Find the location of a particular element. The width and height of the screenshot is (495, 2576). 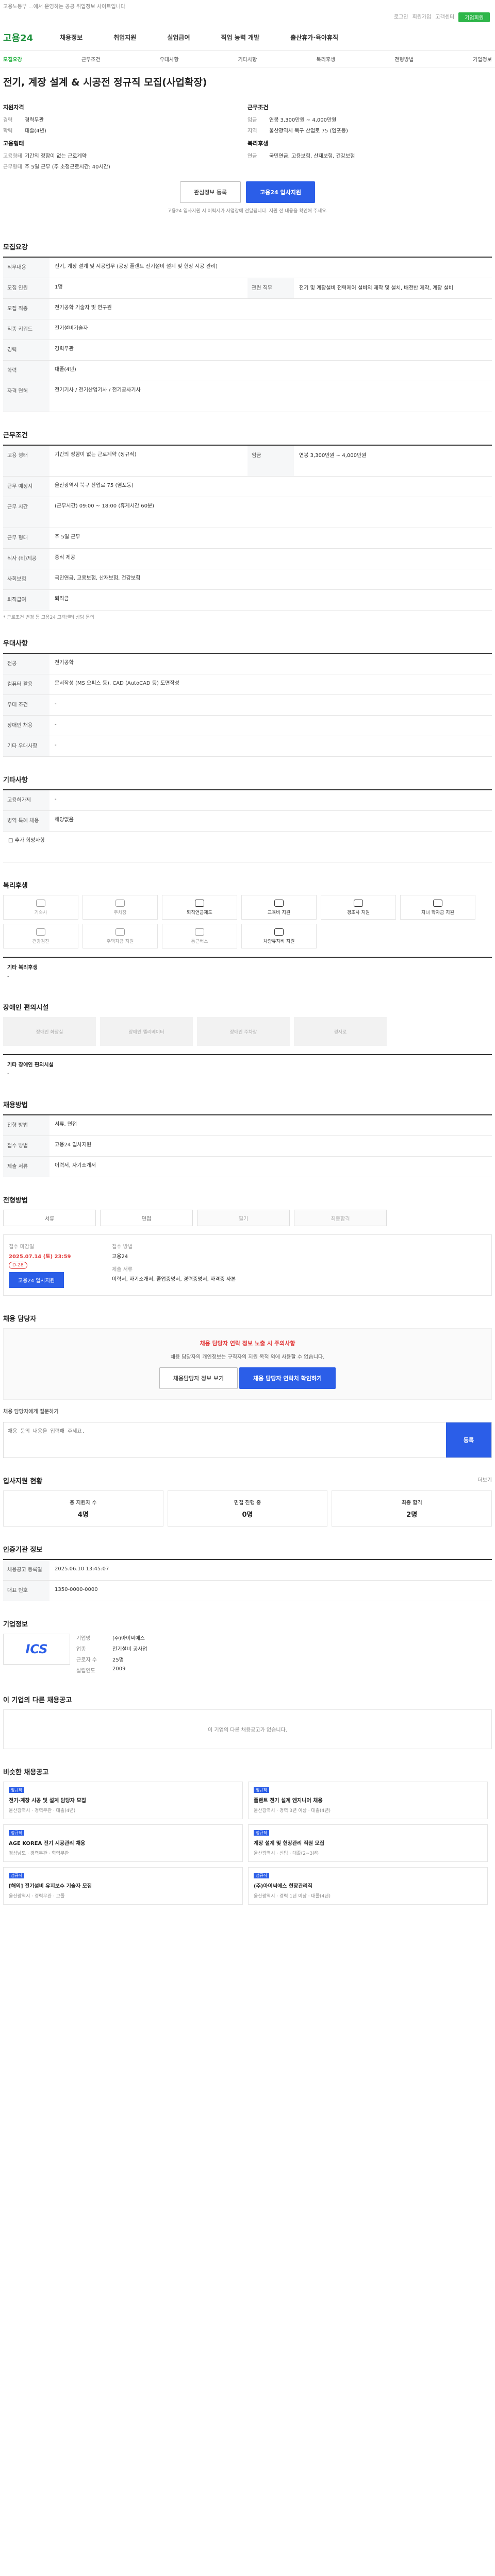

question-input is located at coordinates (225, 1440).